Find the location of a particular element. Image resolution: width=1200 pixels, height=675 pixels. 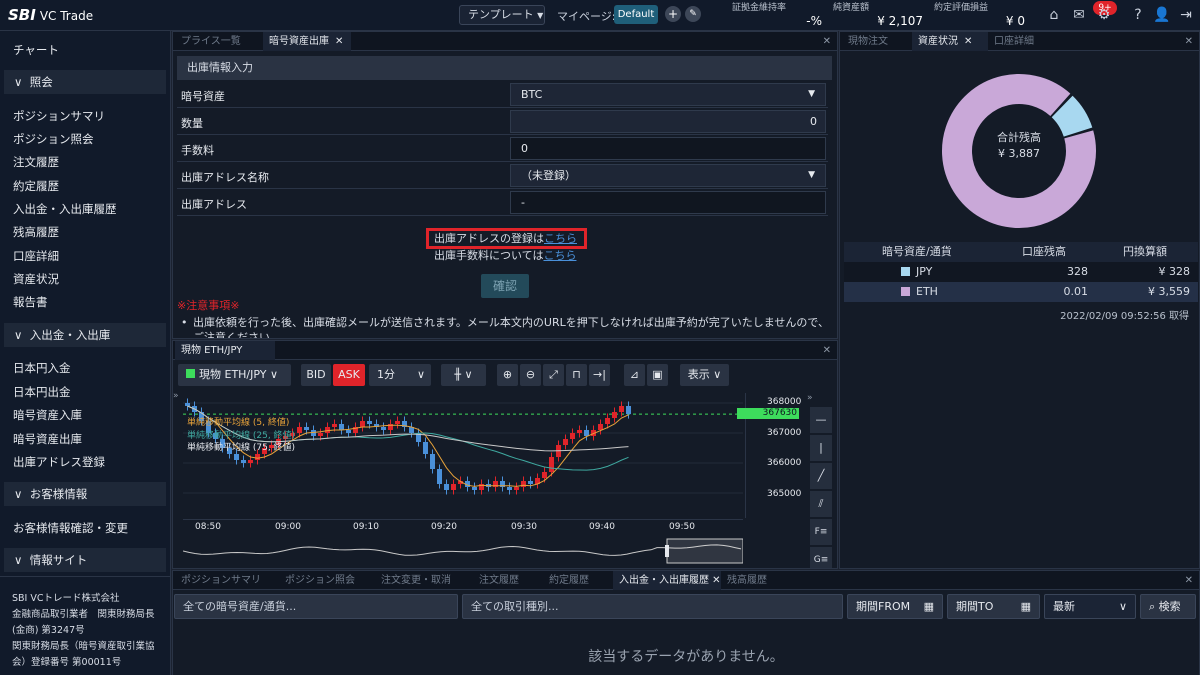

horizontal-line-tool-icon: — is located at coordinates (821, 420).